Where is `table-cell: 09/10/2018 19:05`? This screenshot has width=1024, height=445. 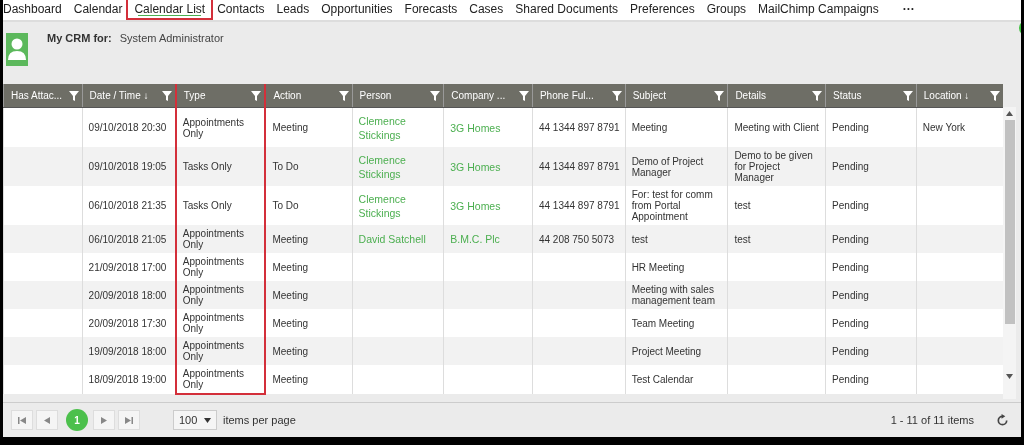 table-cell: 09/10/2018 19:05 is located at coordinates (127, 166).